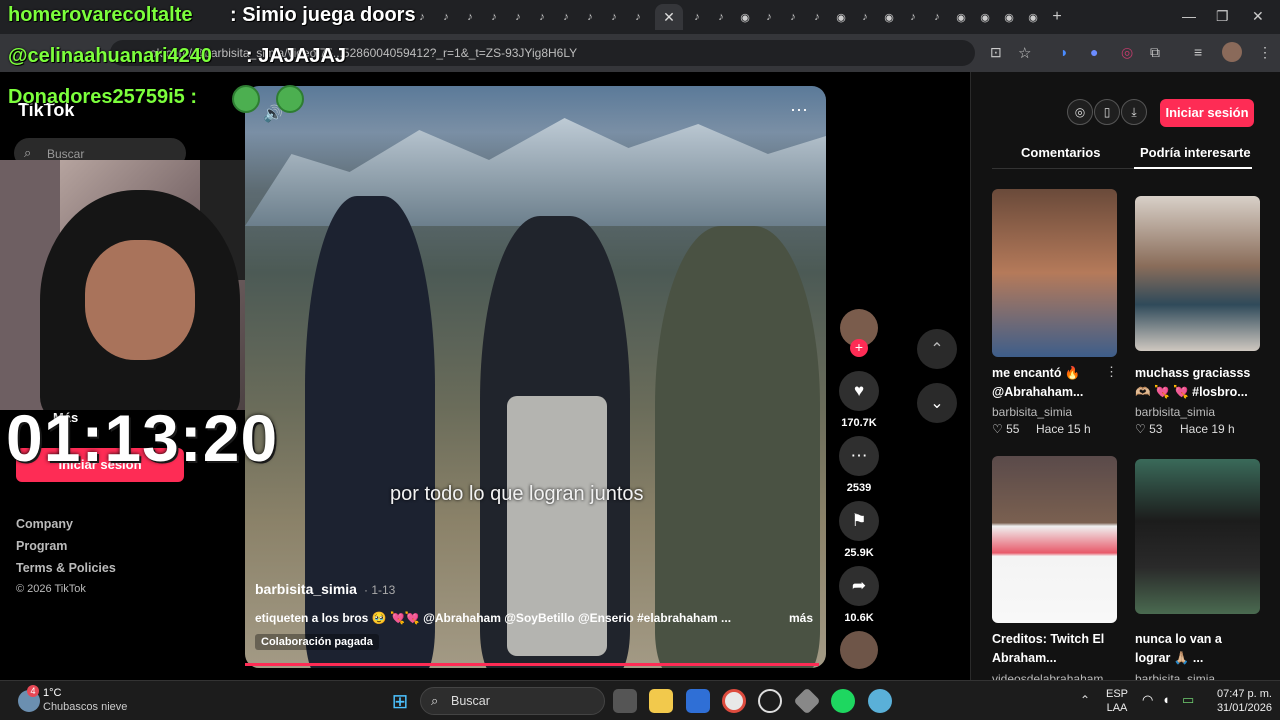  Describe the element at coordinates (625, 701) in the screenshot. I see `task-view-icon` at that location.